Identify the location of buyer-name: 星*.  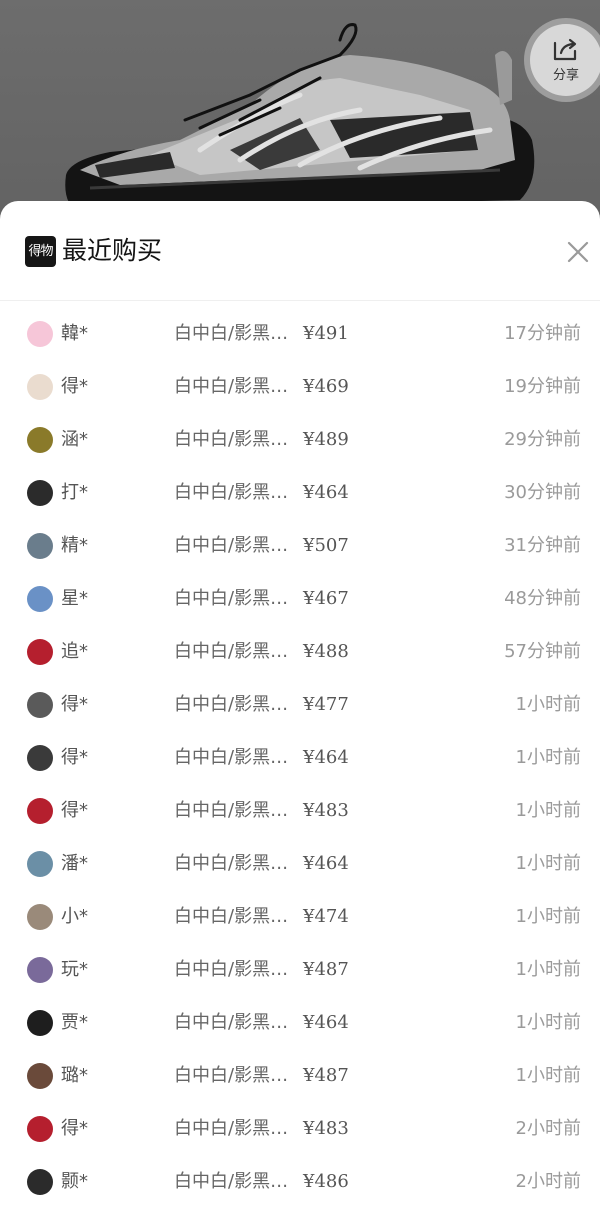
(74, 598).